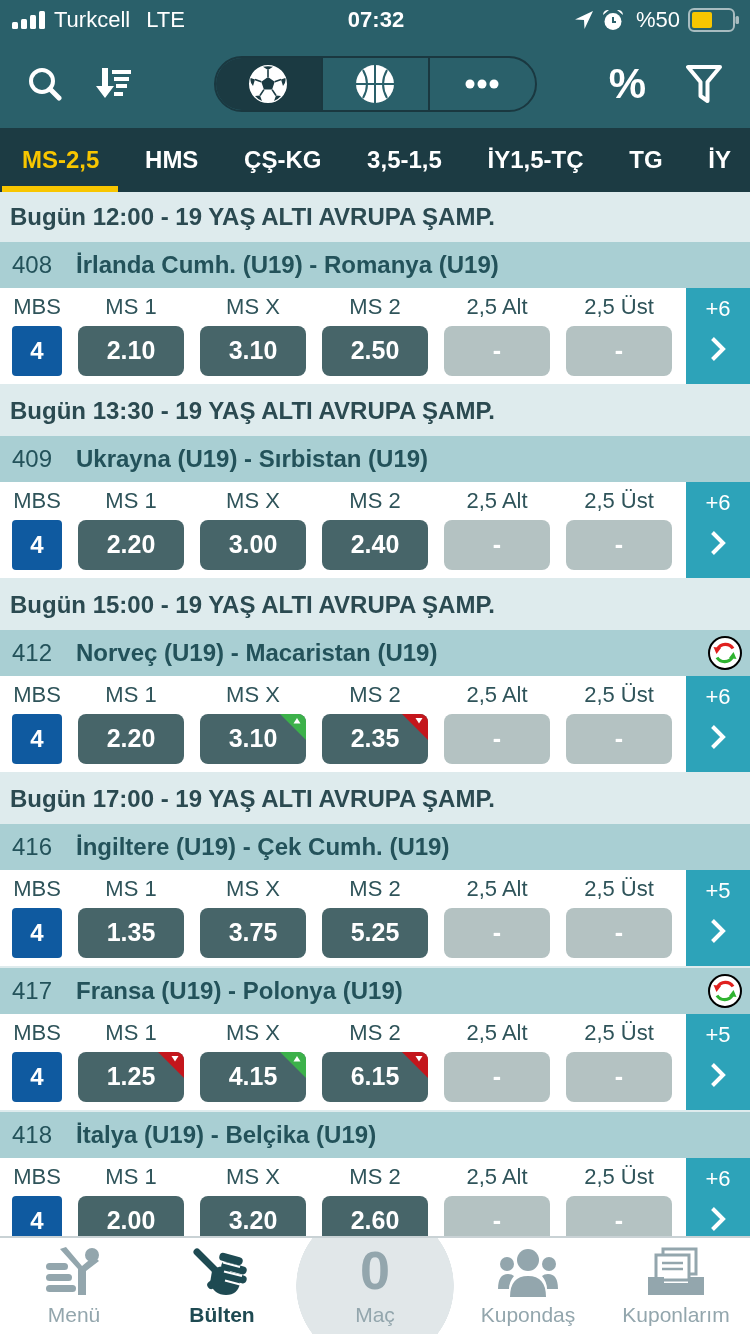 Image resolution: width=750 pixels, height=1334 pixels. I want to click on match-code: 417, so click(33, 991).